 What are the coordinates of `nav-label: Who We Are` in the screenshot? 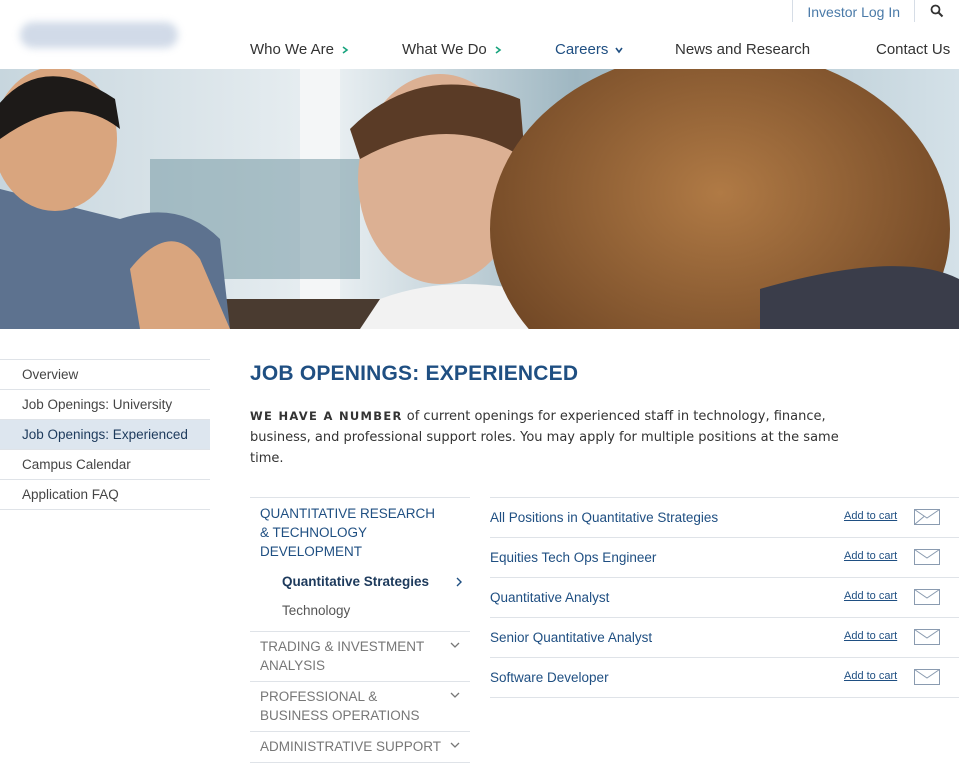 It's located at (292, 49).